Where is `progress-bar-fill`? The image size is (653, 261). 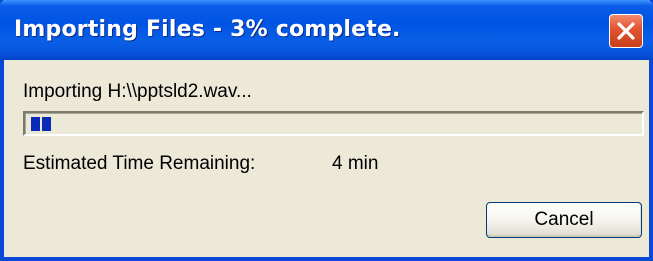 progress-bar-fill is located at coordinates (41, 124).